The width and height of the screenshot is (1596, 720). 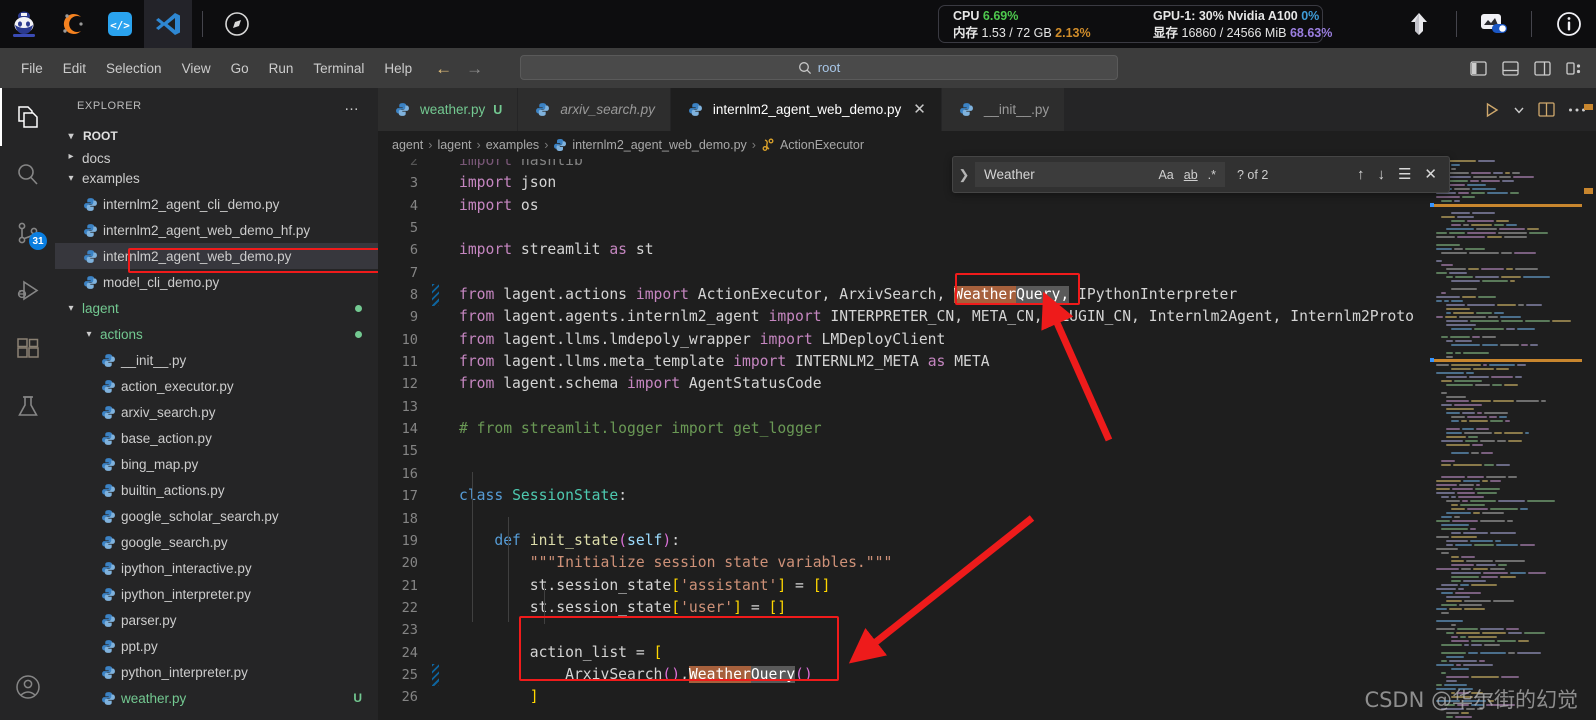 What do you see at coordinates (216, 542) in the screenshot?
I see `tree-item-google-search-py: google_search.py` at bounding box center [216, 542].